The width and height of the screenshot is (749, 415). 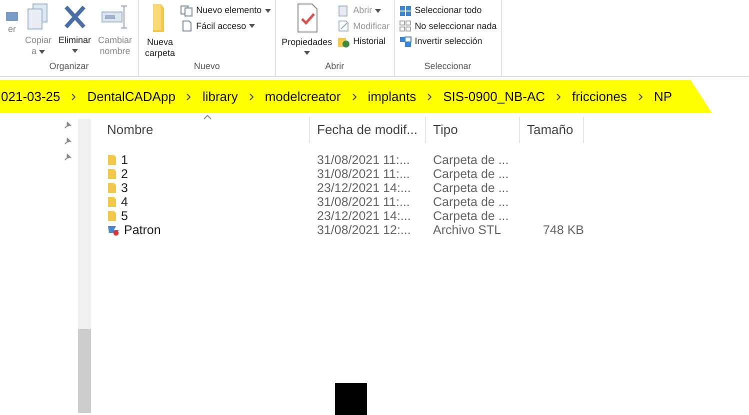 What do you see at coordinates (69, 66) in the screenshot?
I see `group-label: Organizar` at bounding box center [69, 66].